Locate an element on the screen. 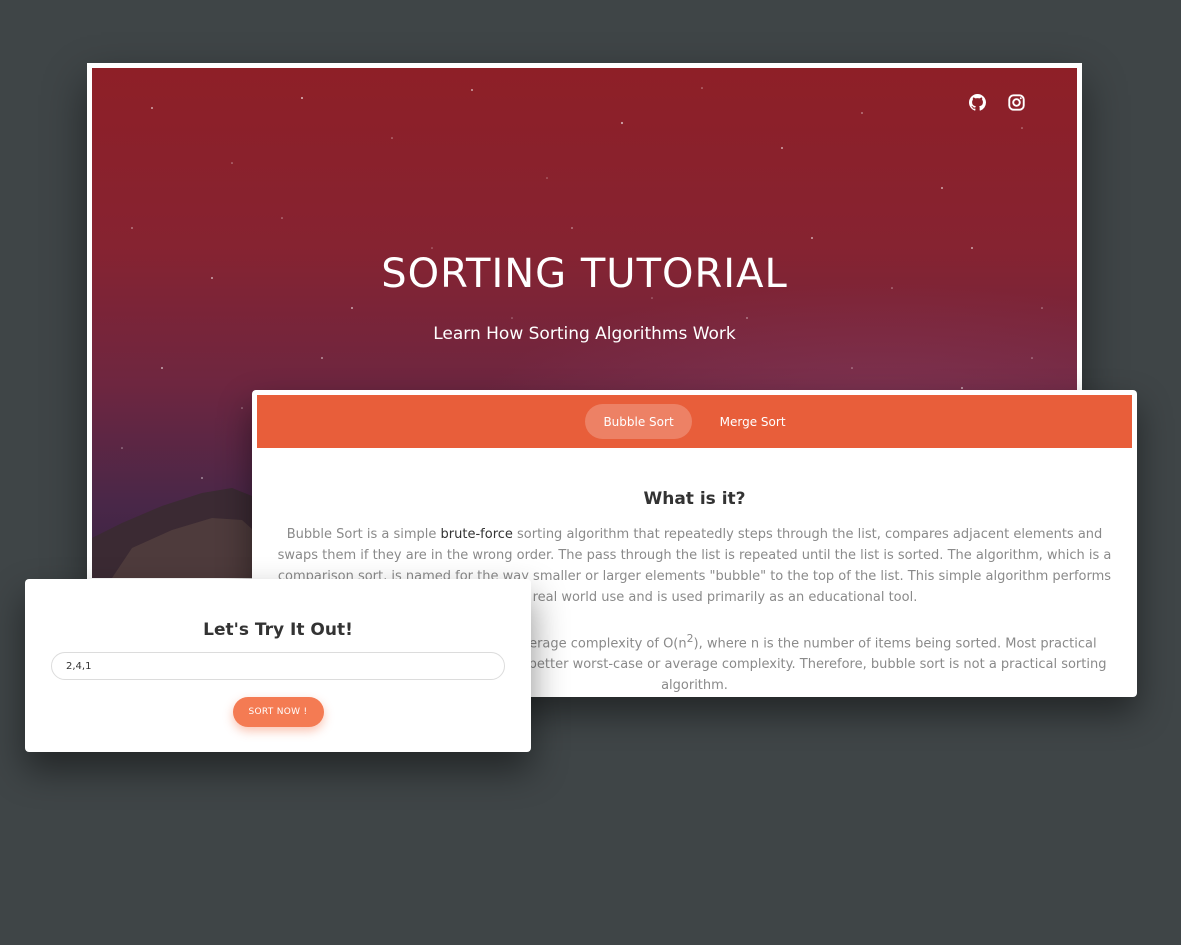  exponent: 2 is located at coordinates (690, 638).